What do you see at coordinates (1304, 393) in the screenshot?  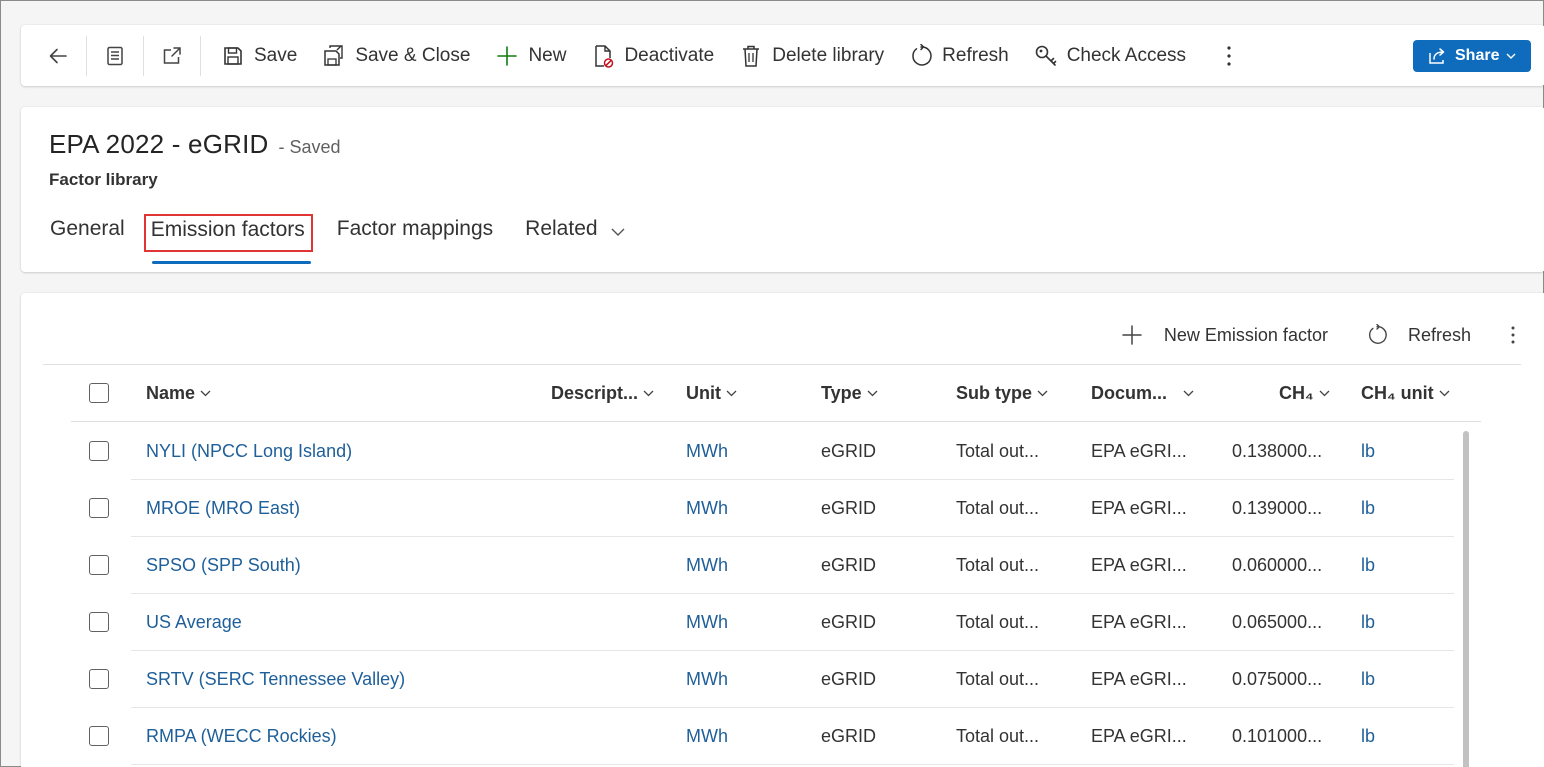 I see `column-header-ch4: CH₄` at bounding box center [1304, 393].